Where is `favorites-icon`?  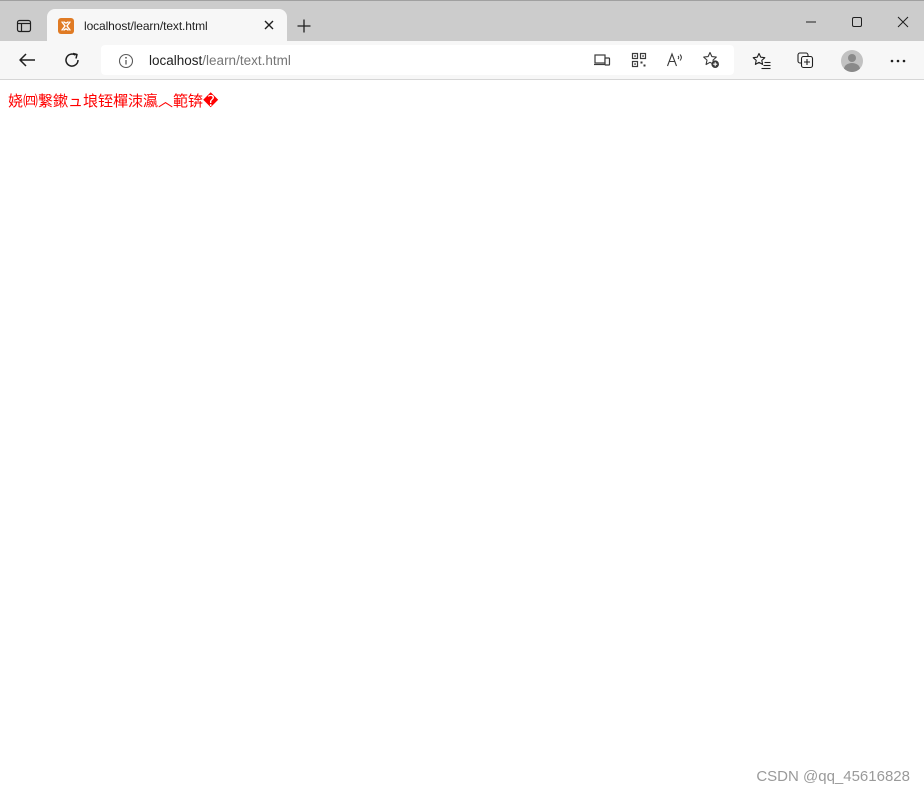 favorites-icon is located at coordinates (762, 61).